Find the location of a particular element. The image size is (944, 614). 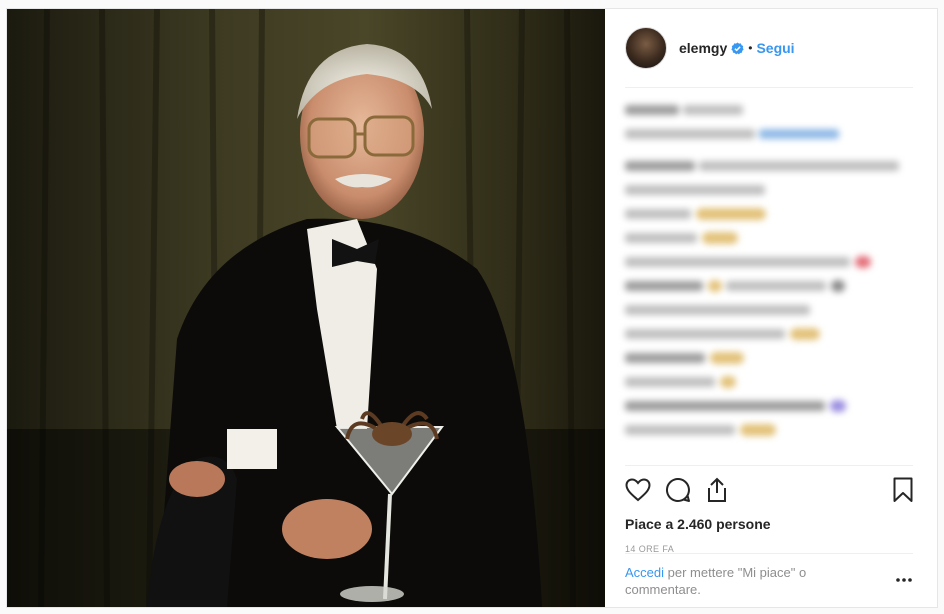

post-header: elemgy • Segui is located at coordinates (769, 48).